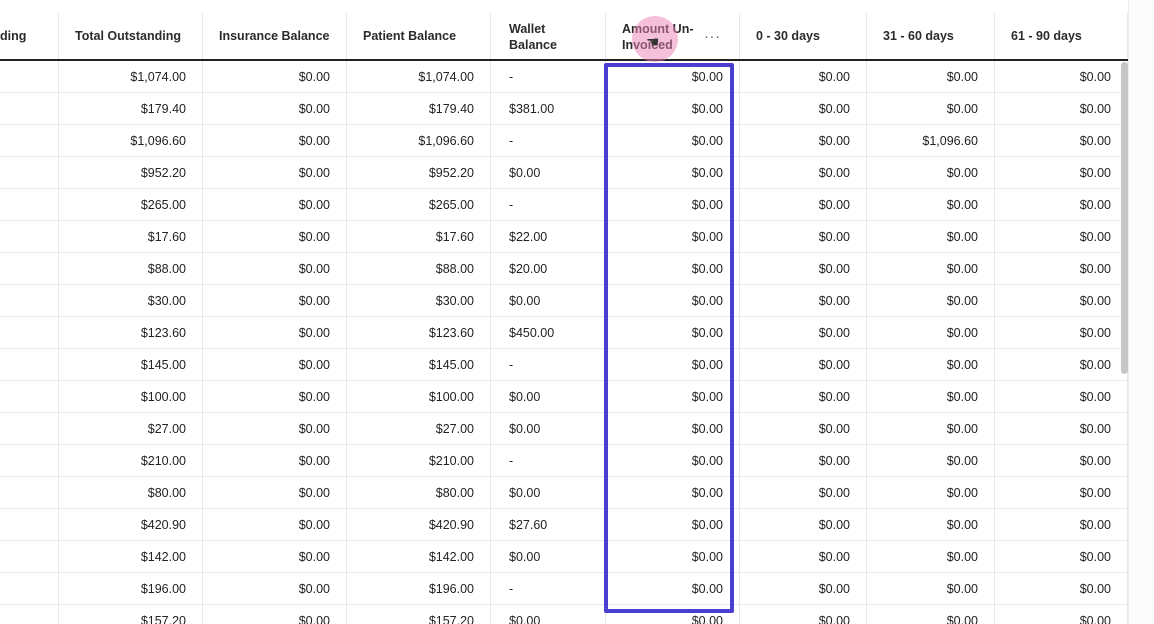 The image size is (1154, 624). I want to click on column-header-label: Insurance Balance, so click(274, 36).